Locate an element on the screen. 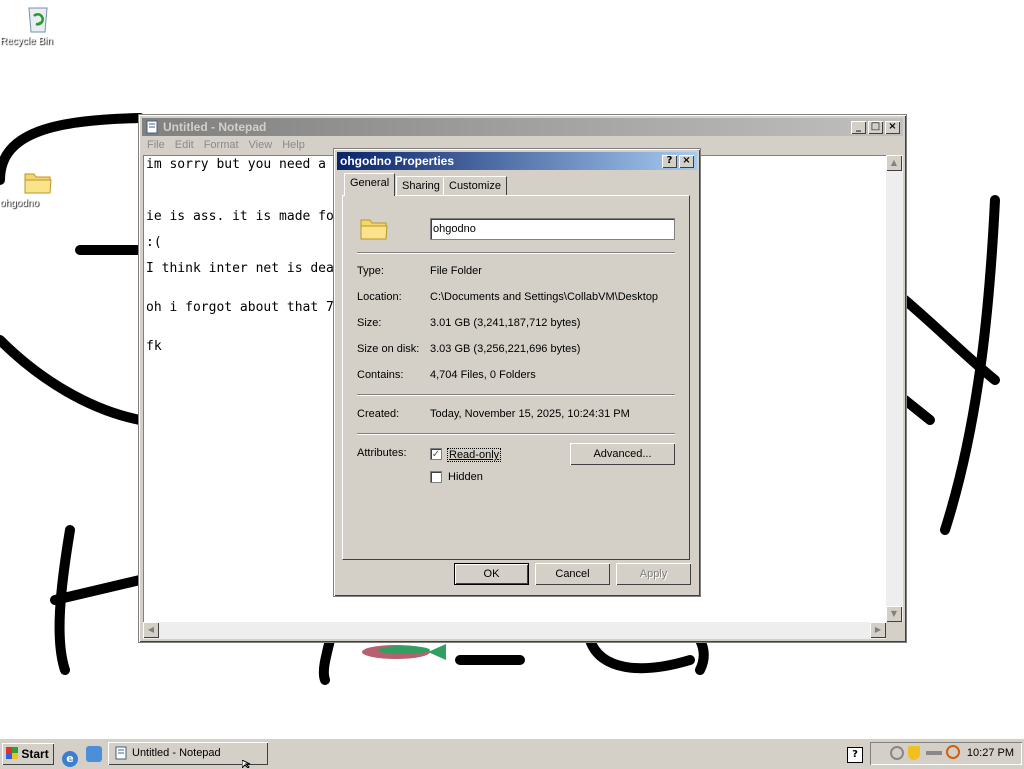 This screenshot has width=1024, height=769. scroll-right-button: ▶ is located at coordinates (878, 630).